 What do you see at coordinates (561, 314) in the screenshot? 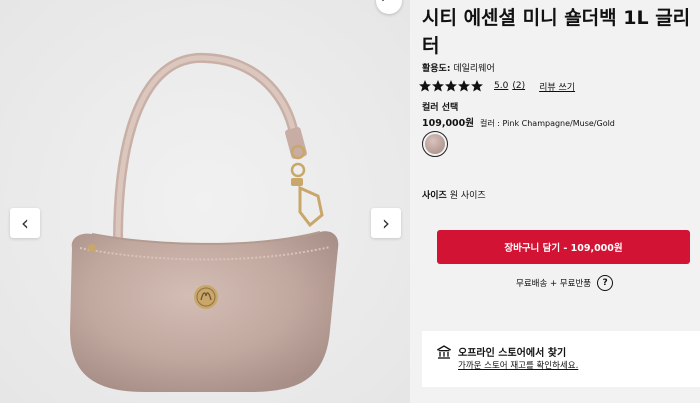
I see `divider` at bounding box center [561, 314].